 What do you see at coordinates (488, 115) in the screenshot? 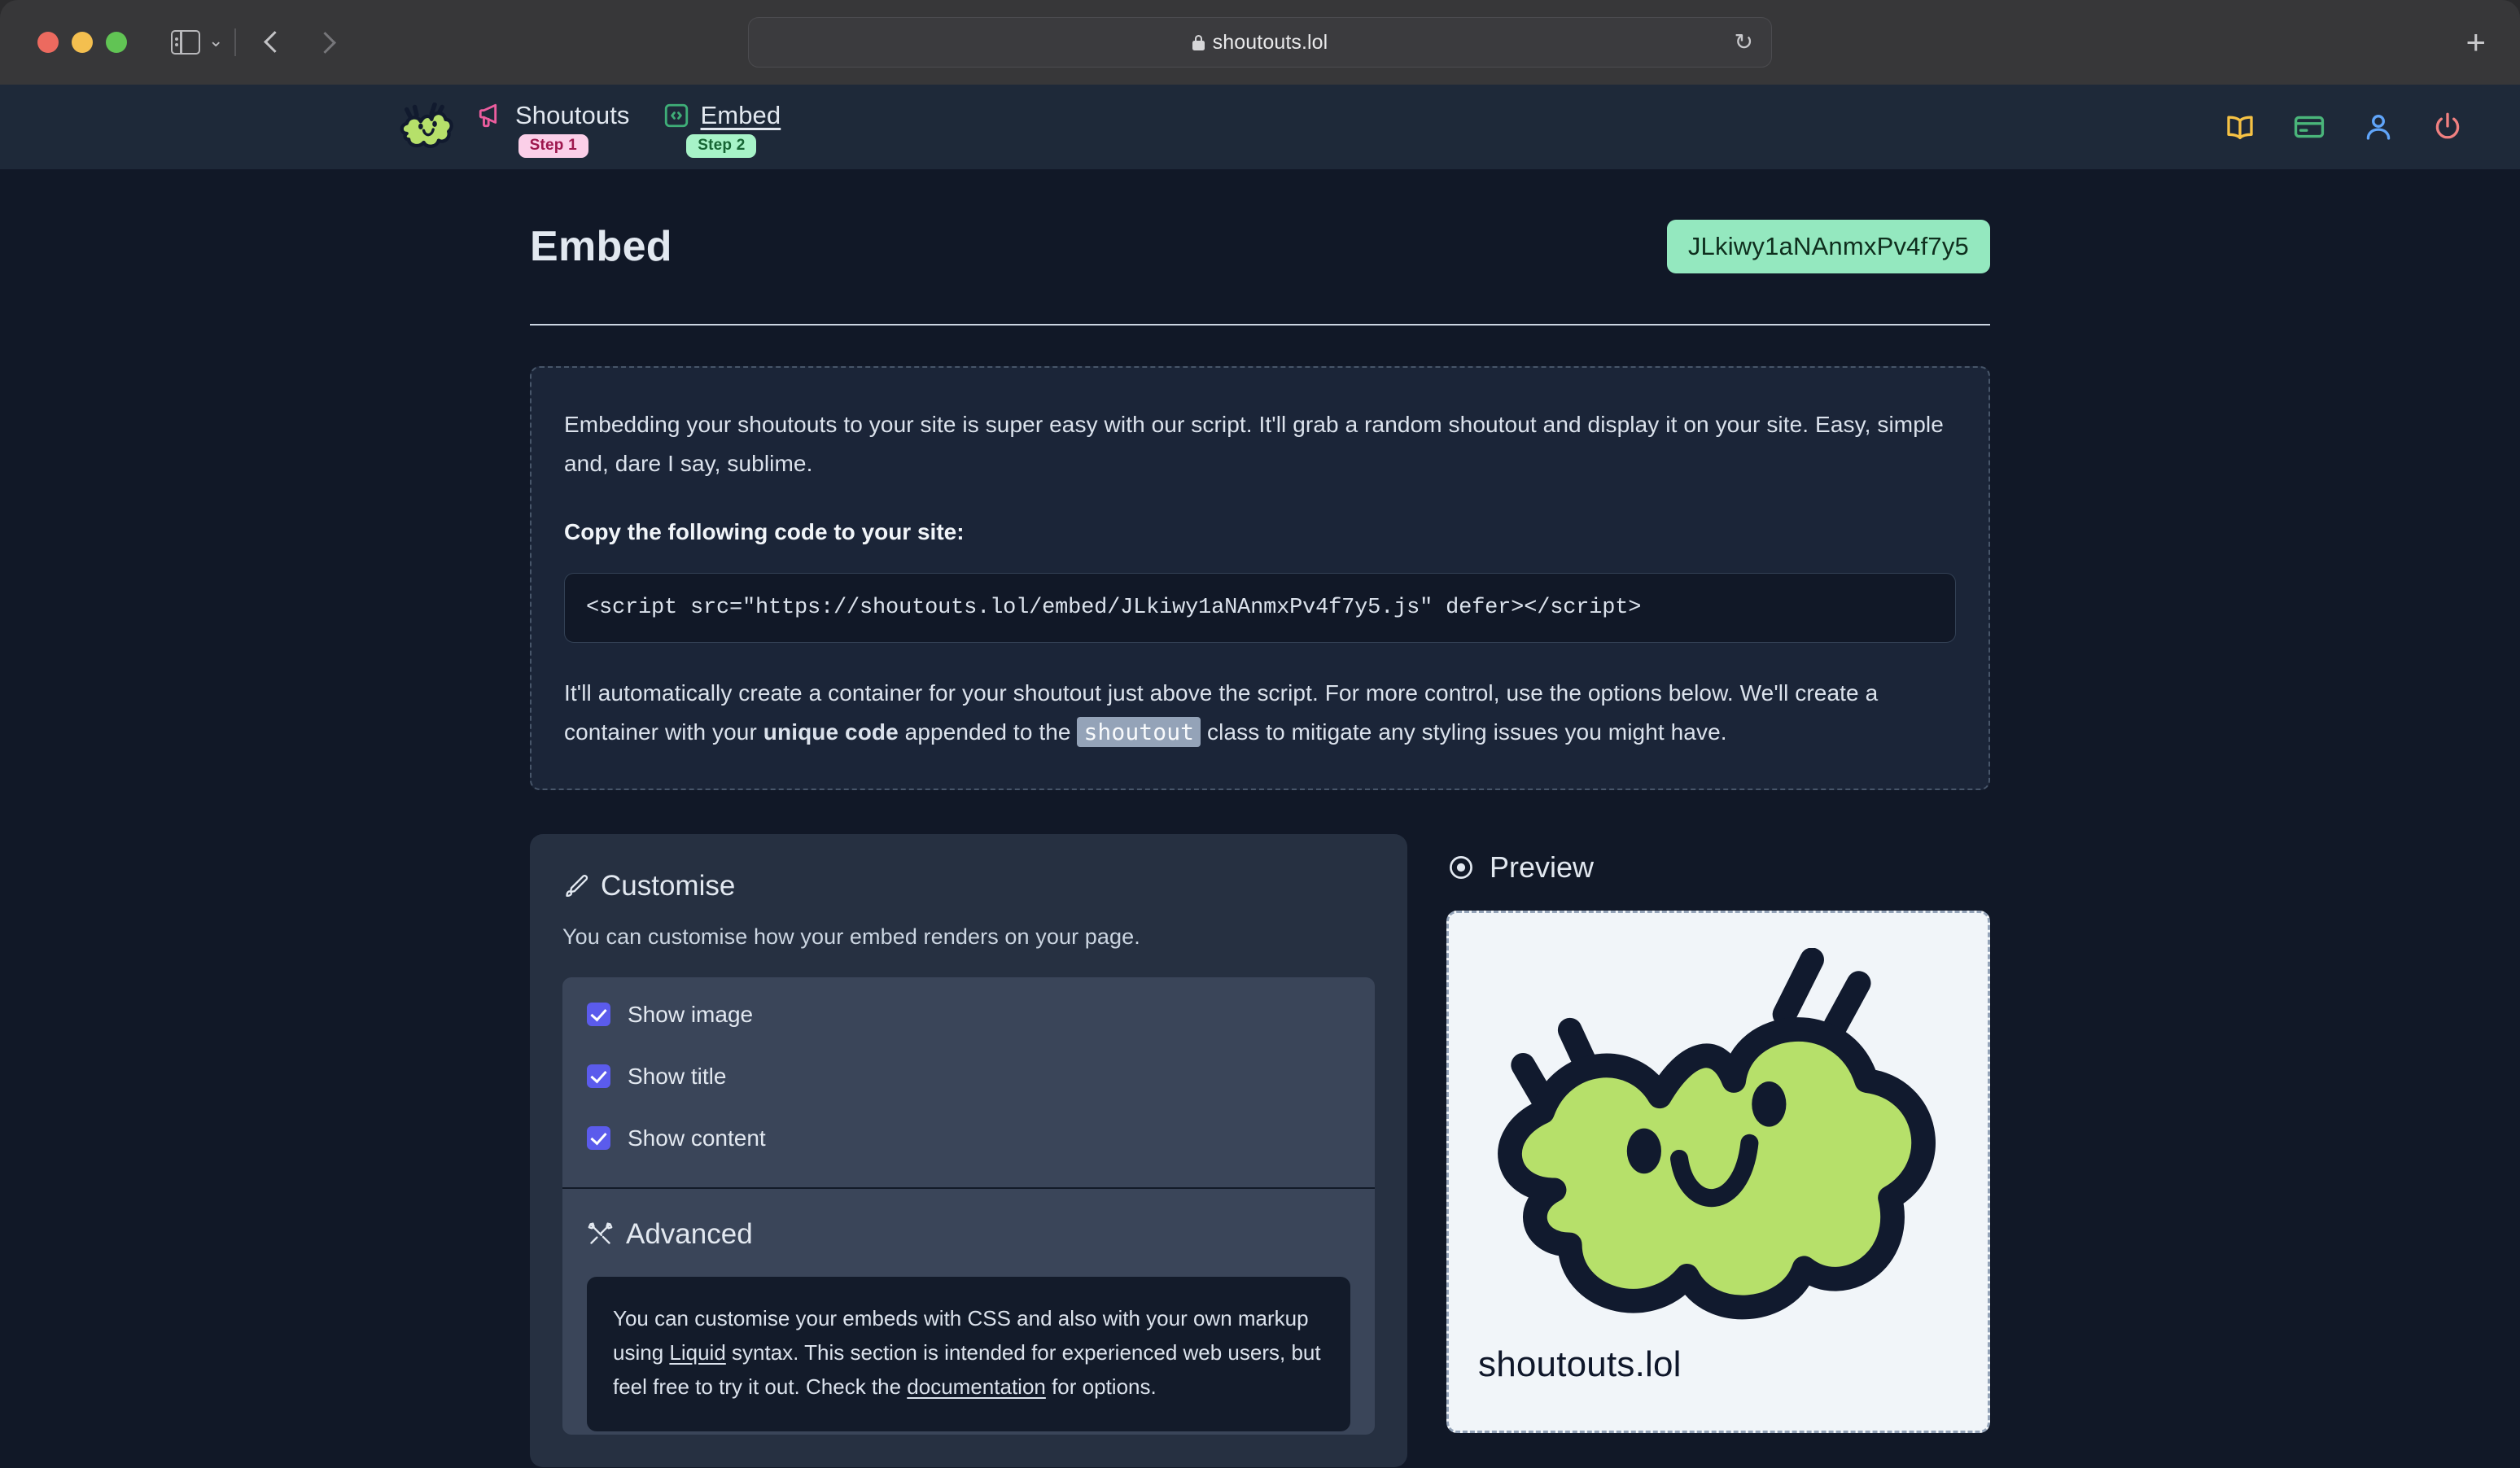
I see `megaphone-icon` at bounding box center [488, 115].